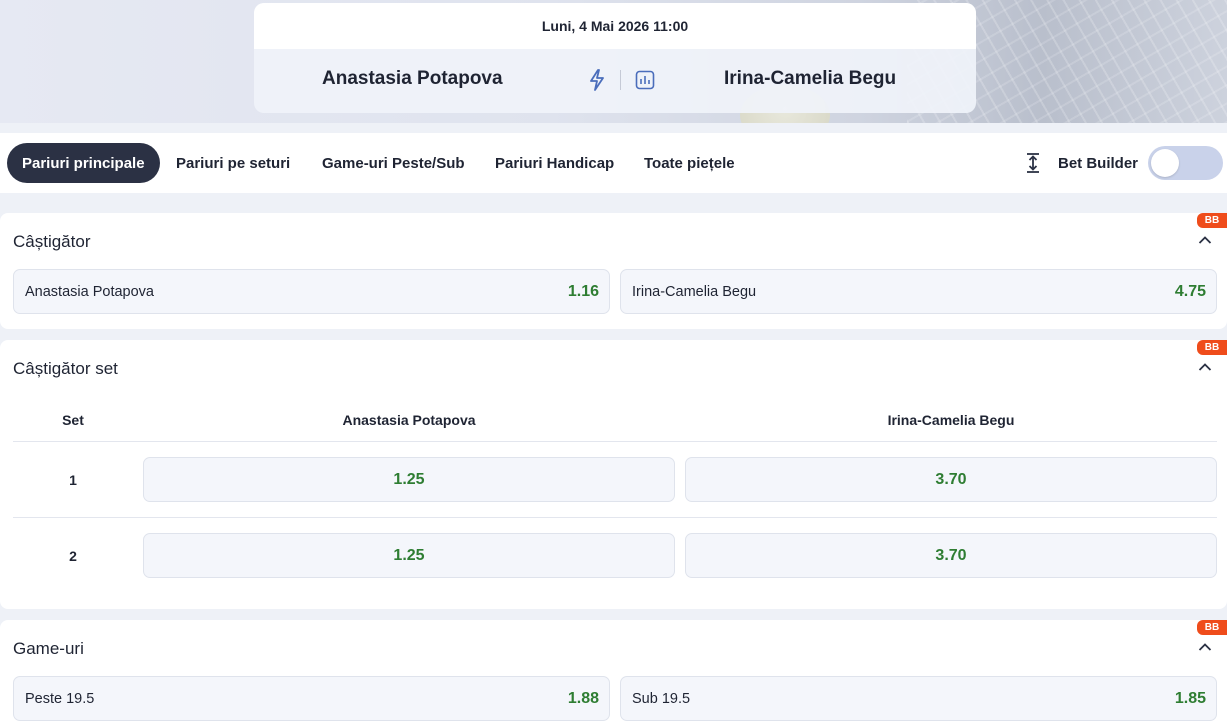 The height and width of the screenshot is (727, 1227). I want to click on tab-toate-pietele: Toate piețele, so click(689, 163).